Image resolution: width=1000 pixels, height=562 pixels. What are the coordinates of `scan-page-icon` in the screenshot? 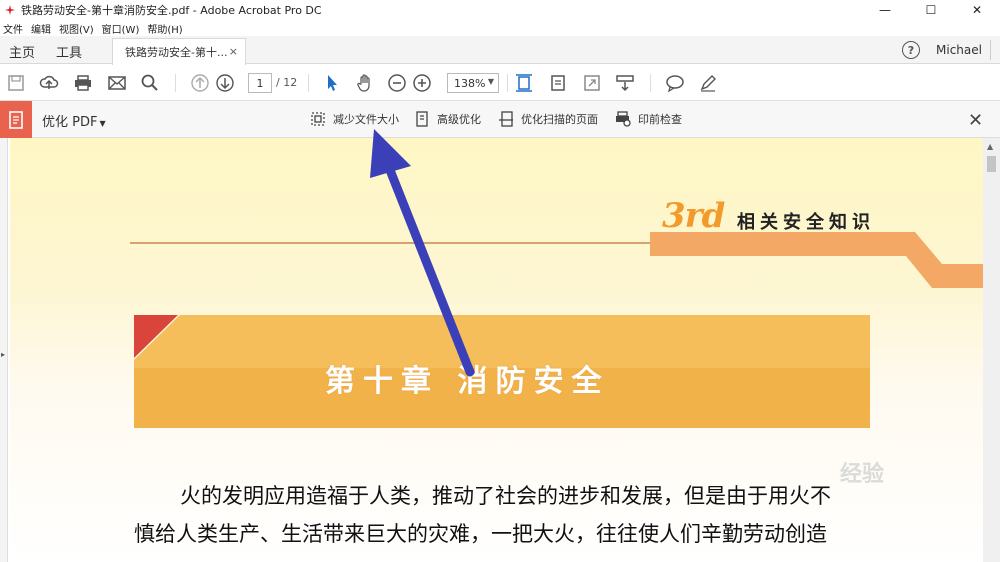 It's located at (506, 119).